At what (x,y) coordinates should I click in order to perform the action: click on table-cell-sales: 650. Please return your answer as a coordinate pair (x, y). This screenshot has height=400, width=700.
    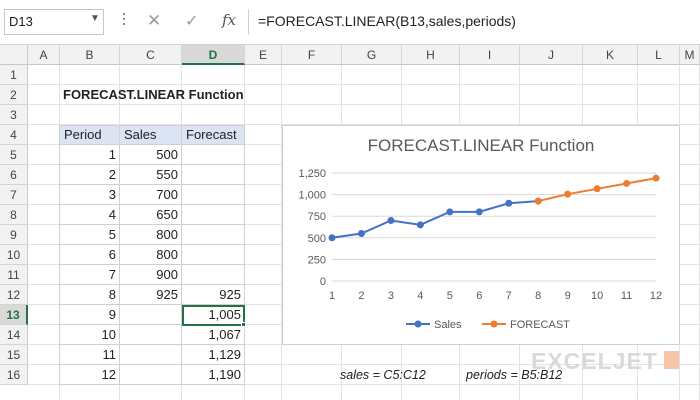
    Looking at the image, I should click on (151, 215).